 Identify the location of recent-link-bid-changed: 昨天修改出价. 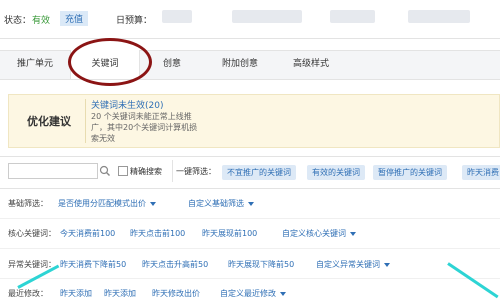
(176, 293).